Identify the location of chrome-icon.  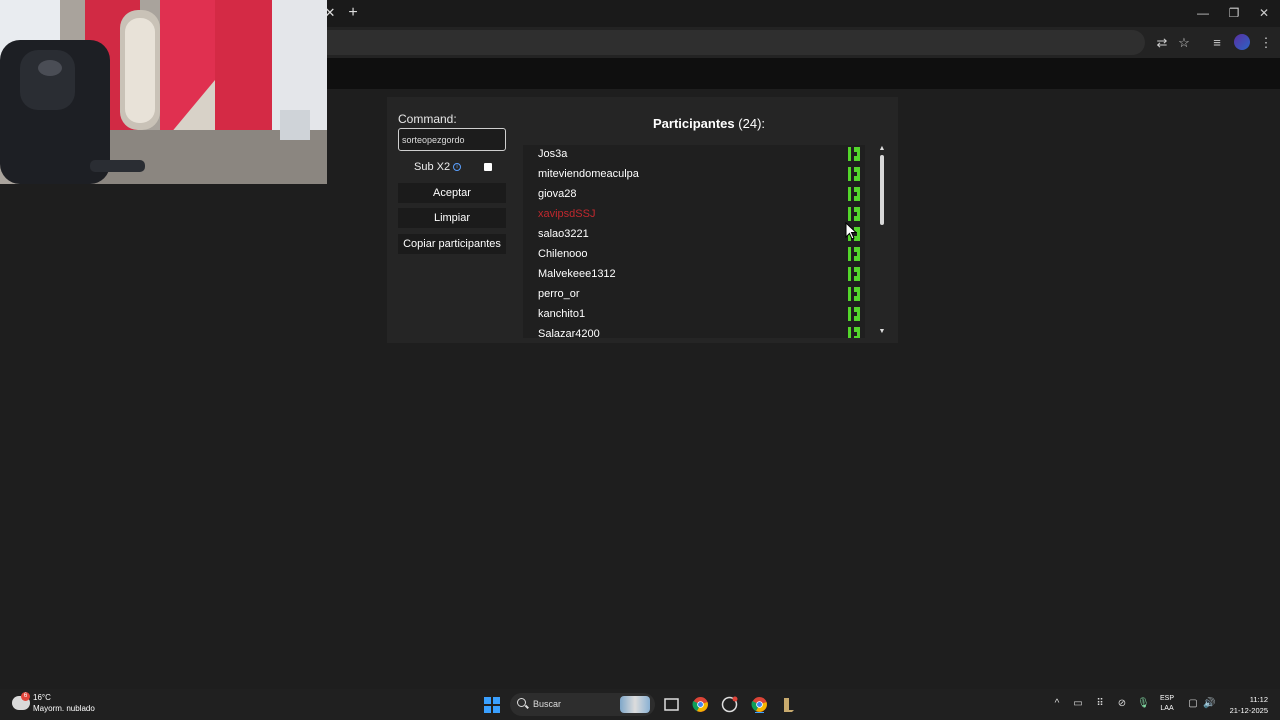
(700, 704).